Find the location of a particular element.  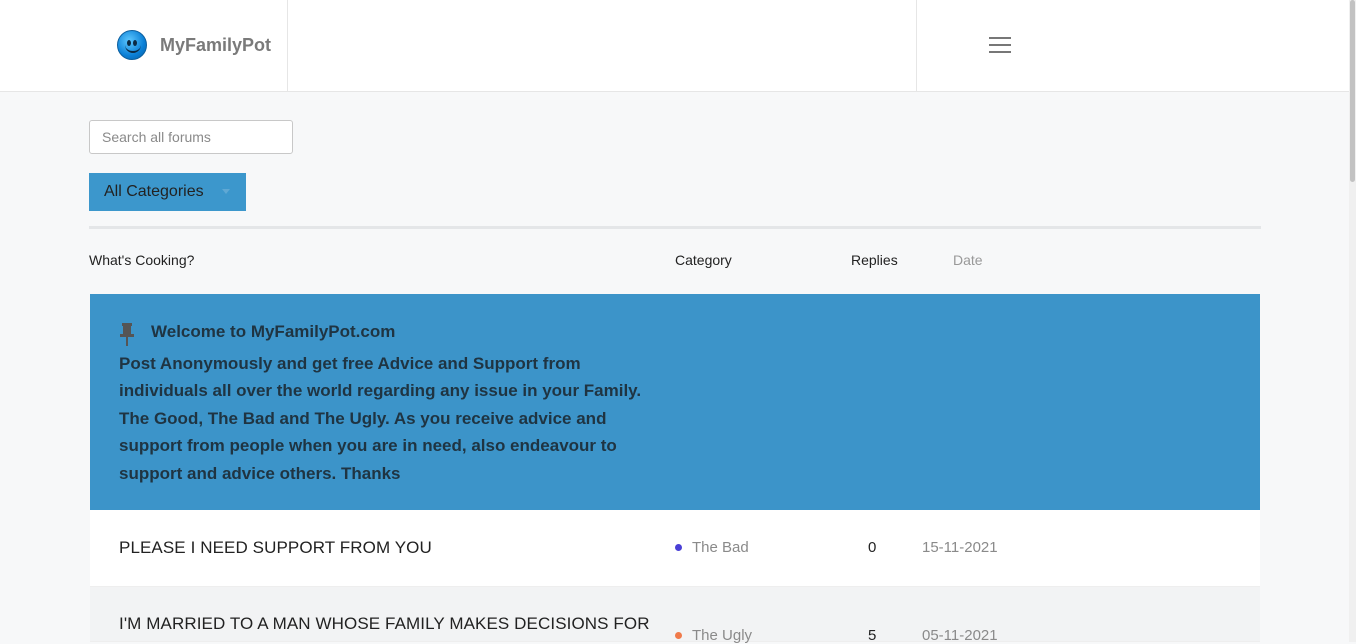

category-tag: The Ugly is located at coordinates (713, 635).